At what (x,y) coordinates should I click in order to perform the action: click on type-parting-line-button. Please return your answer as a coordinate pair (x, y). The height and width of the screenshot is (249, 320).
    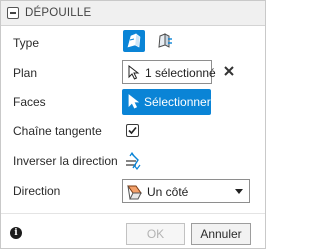
    Looking at the image, I should click on (164, 41).